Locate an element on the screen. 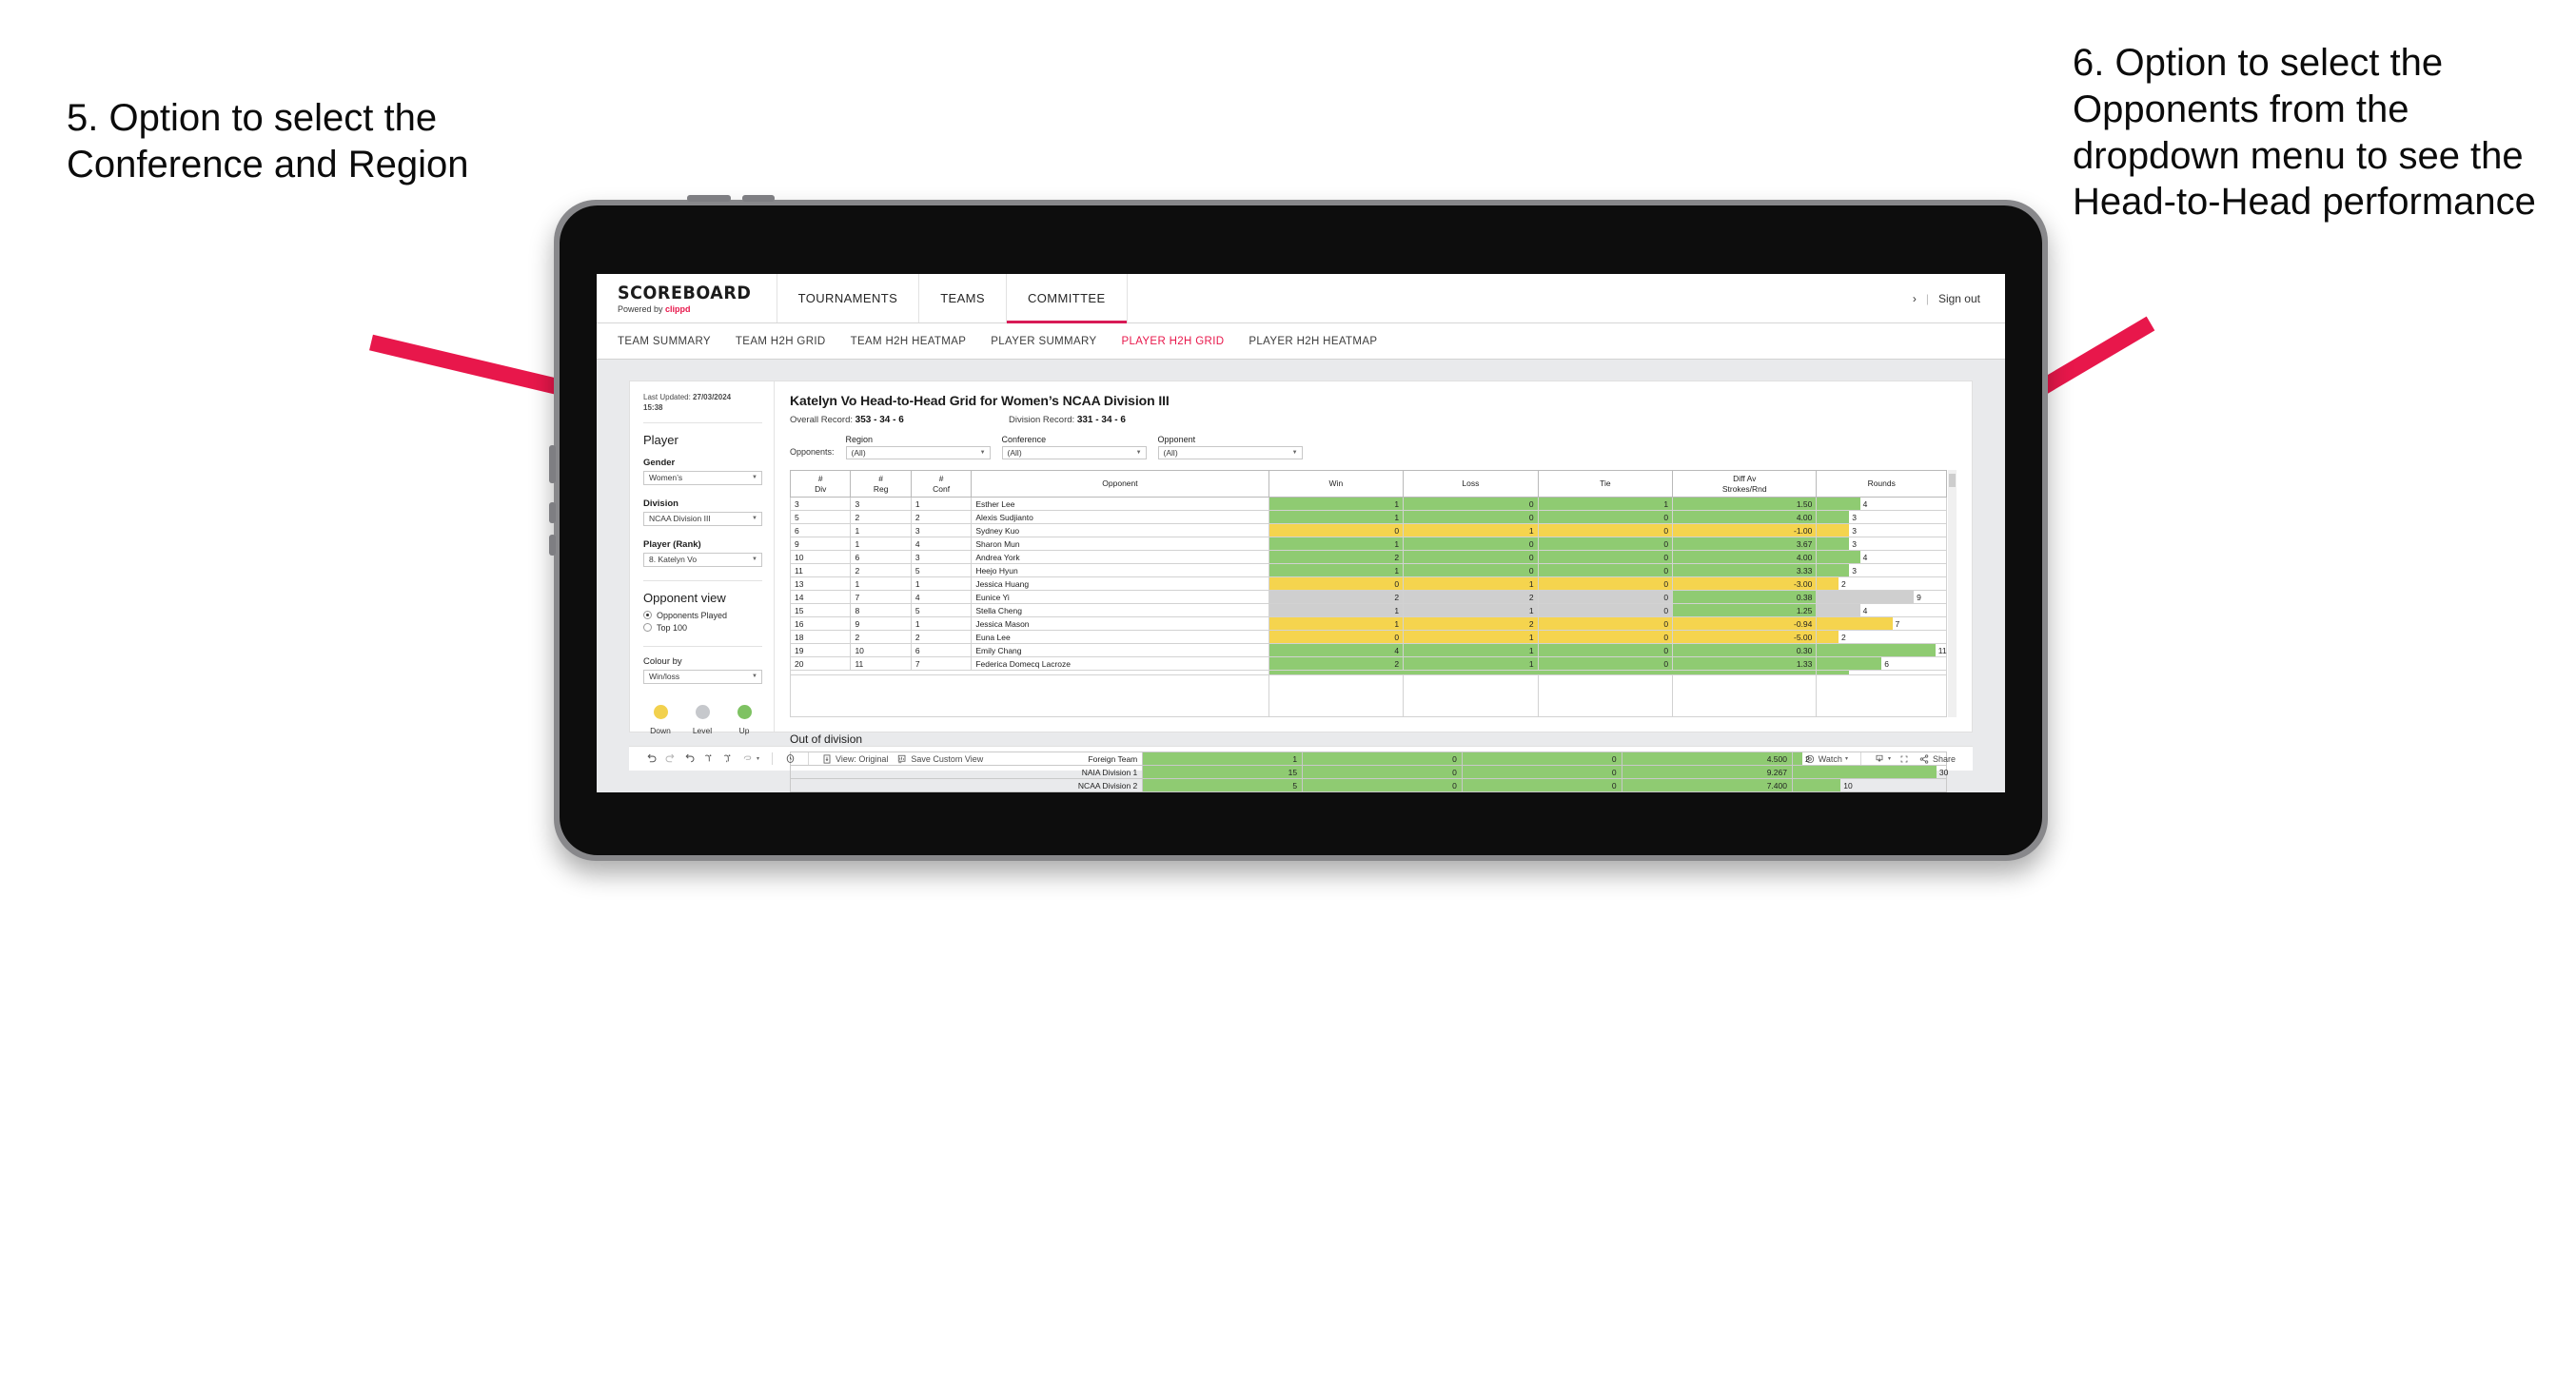 This screenshot has width=2576, height=1386. table-row: 6 1 3 Sydney Kuo 0 1 0 -1.00 3 is located at coordinates (1368, 530).